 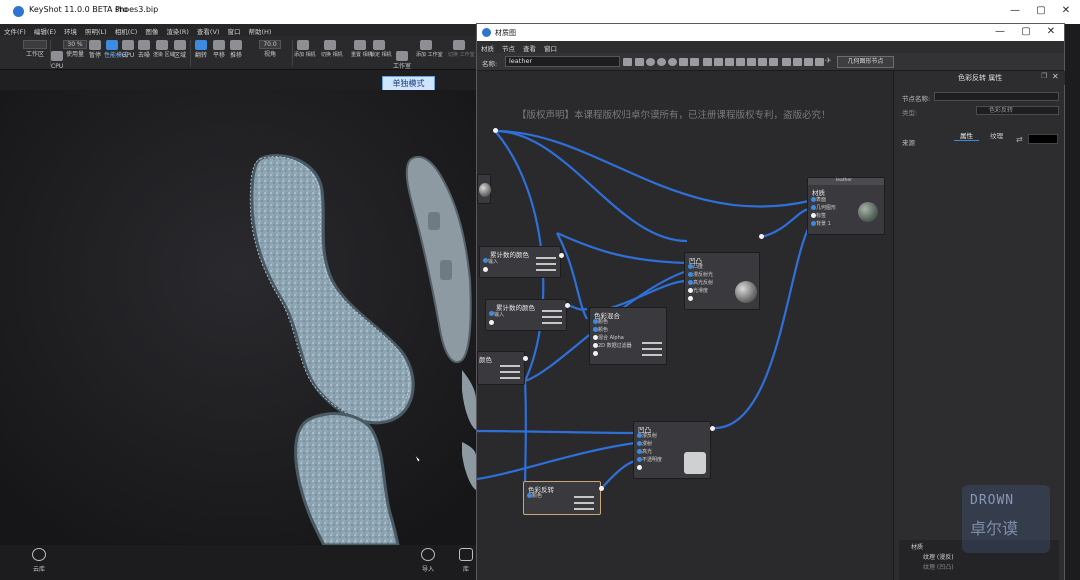 What do you see at coordinates (562, 498) in the screenshot?
I see `node-color-invert: 色彩反转 颜色` at bounding box center [562, 498].